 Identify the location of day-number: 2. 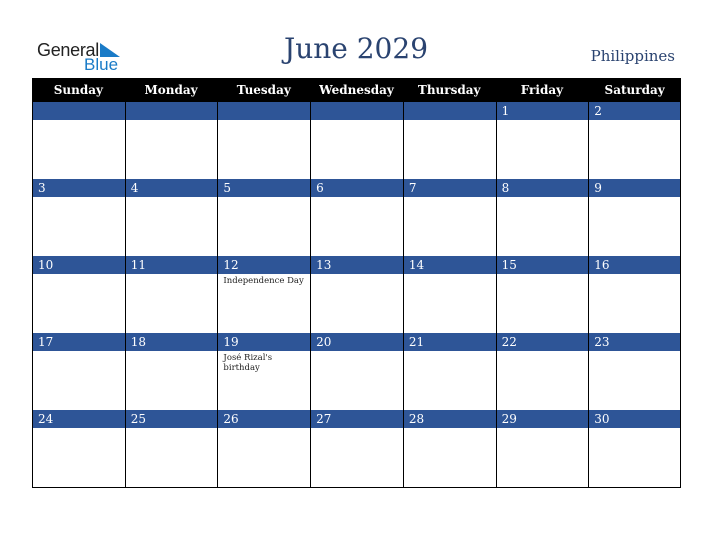
(634, 111).